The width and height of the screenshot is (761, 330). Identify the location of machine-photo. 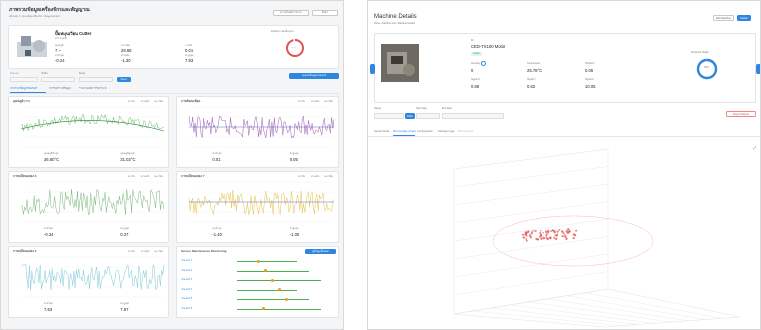
(400, 63).